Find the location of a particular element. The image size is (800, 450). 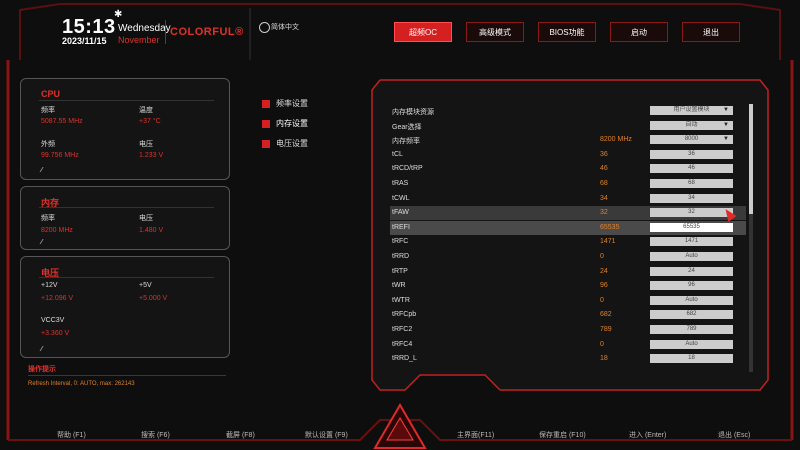

row-setting: 68 is located at coordinates (691, 183).